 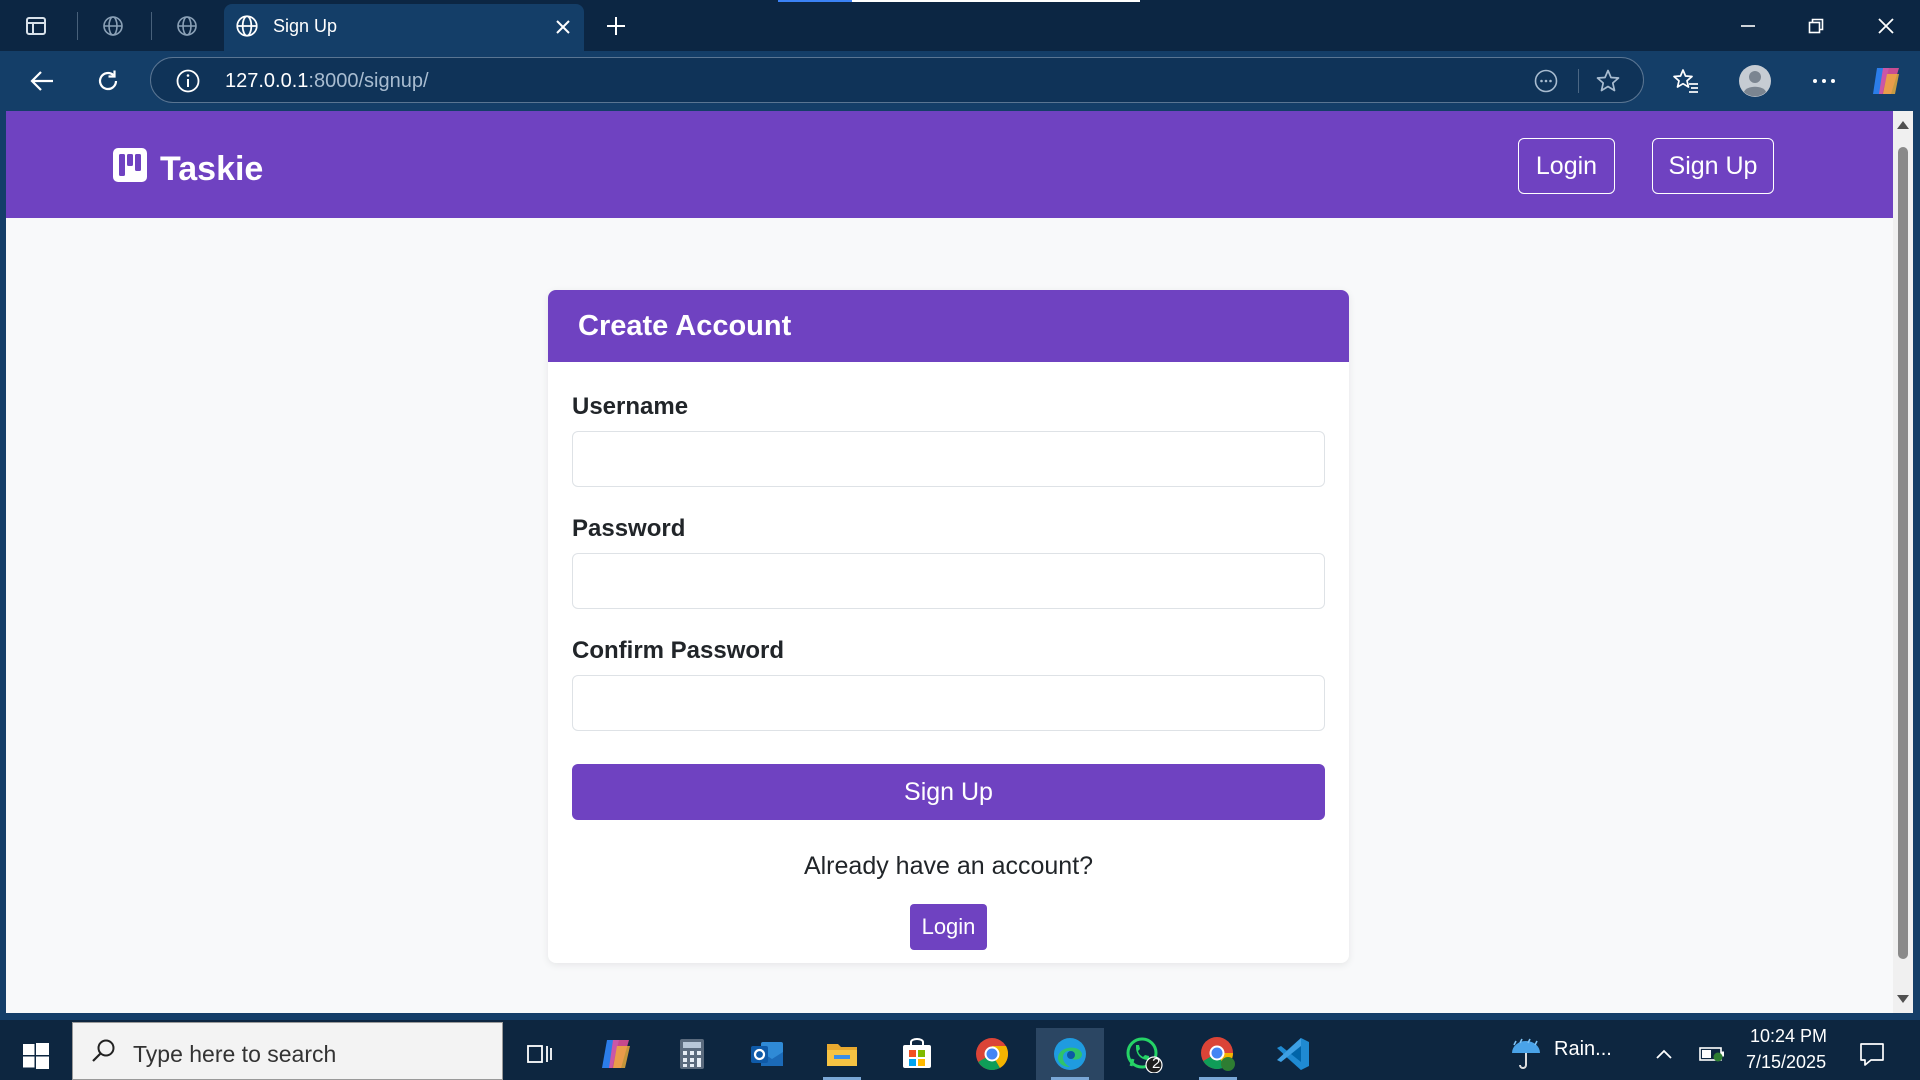 I want to click on new-tab-icon, so click(x=616, y=26).